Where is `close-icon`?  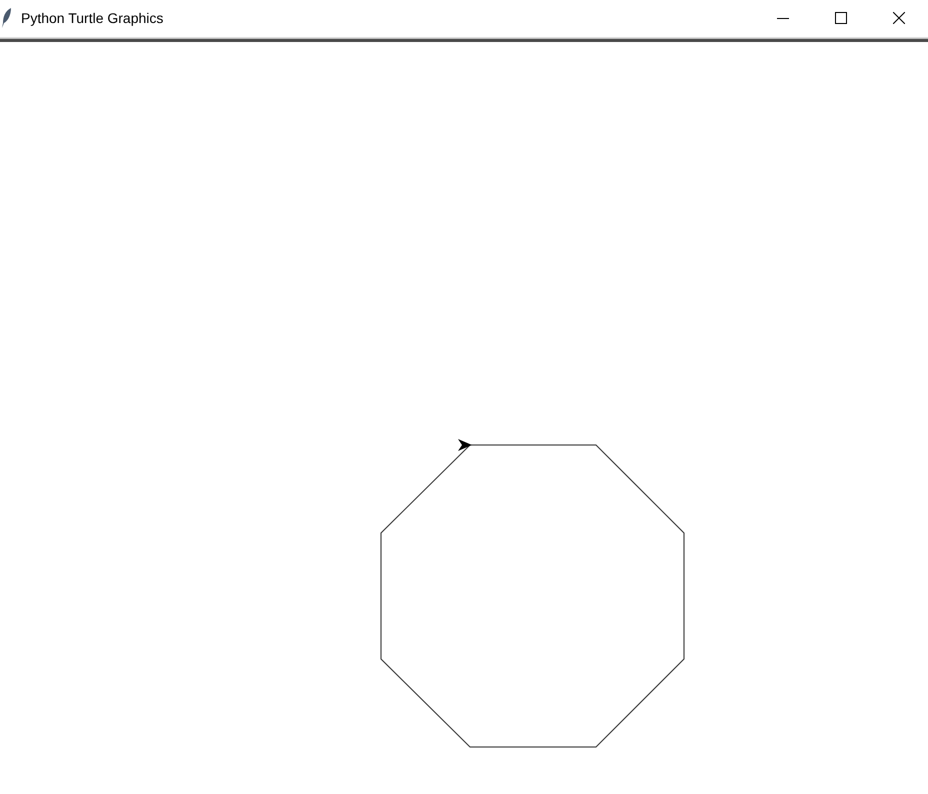
close-icon is located at coordinates (899, 18).